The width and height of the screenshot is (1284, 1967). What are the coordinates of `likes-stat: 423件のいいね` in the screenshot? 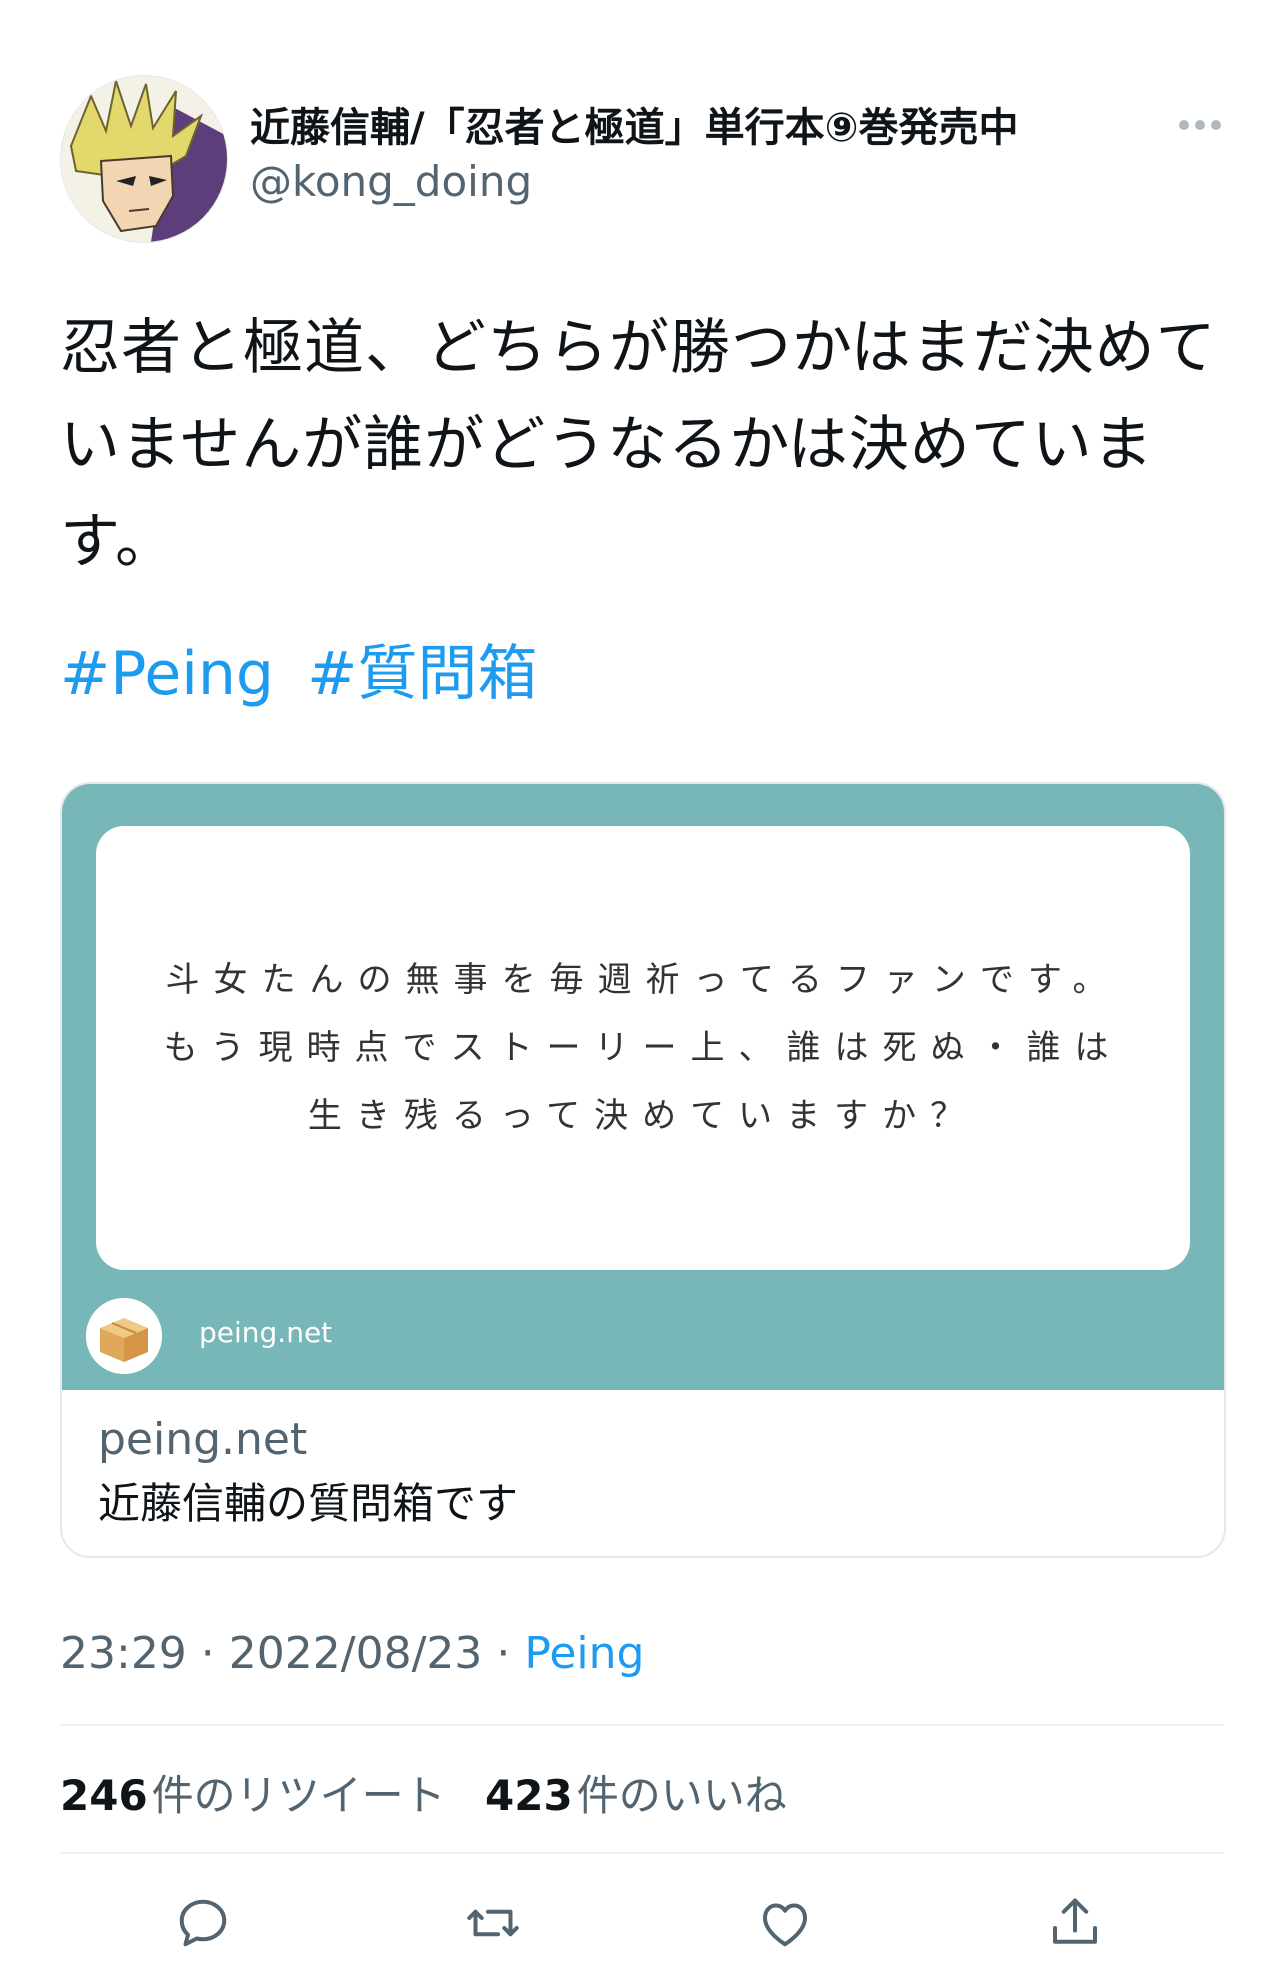 It's located at (636, 1795).